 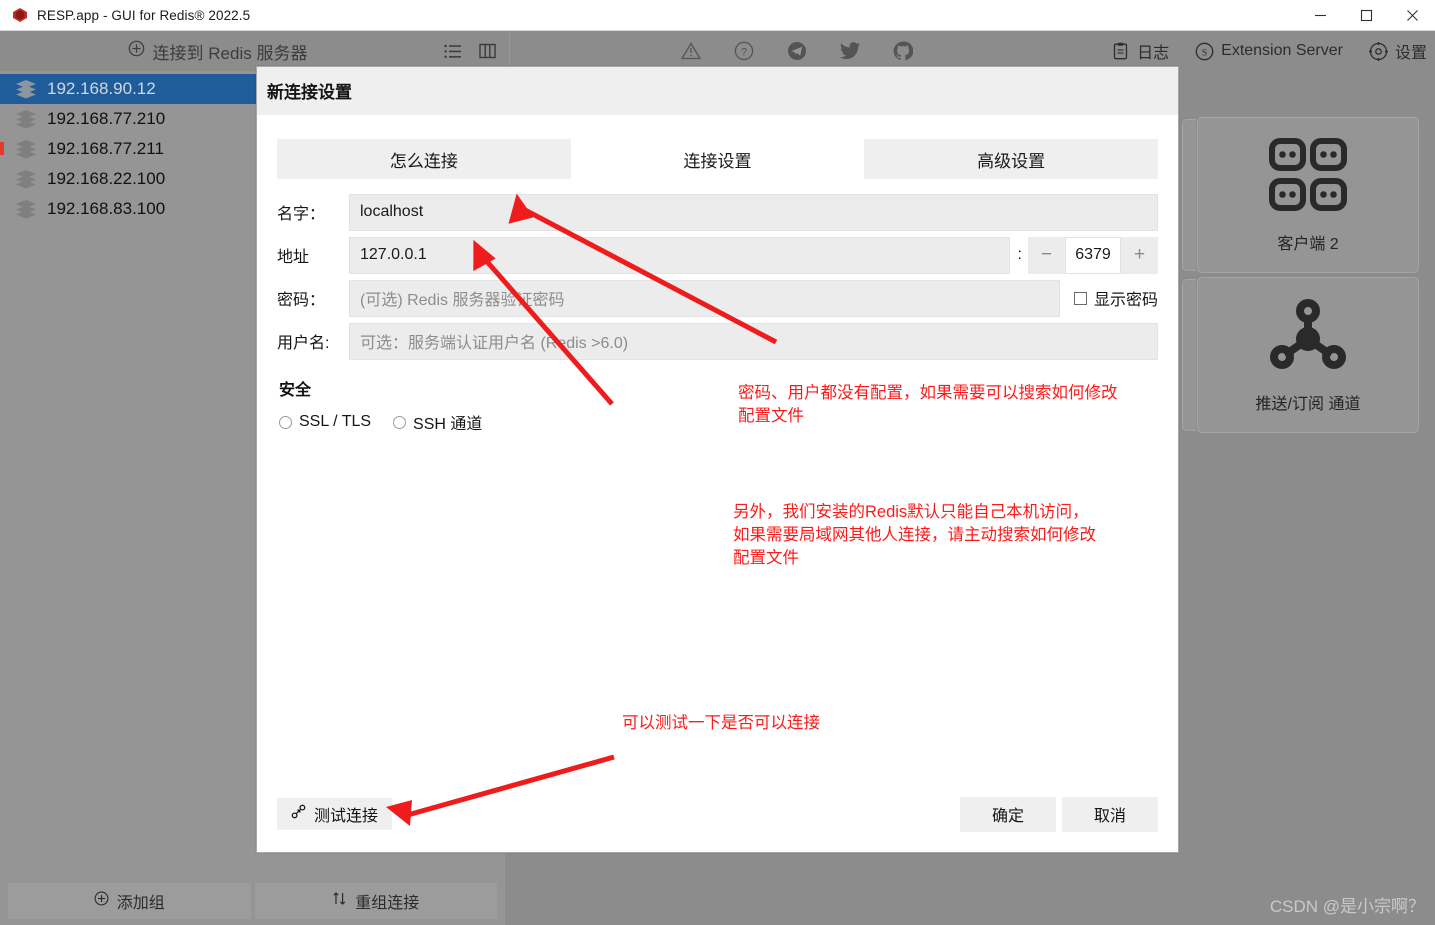 I want to click on logs-button: 日志, so click(x=1140, y=51).